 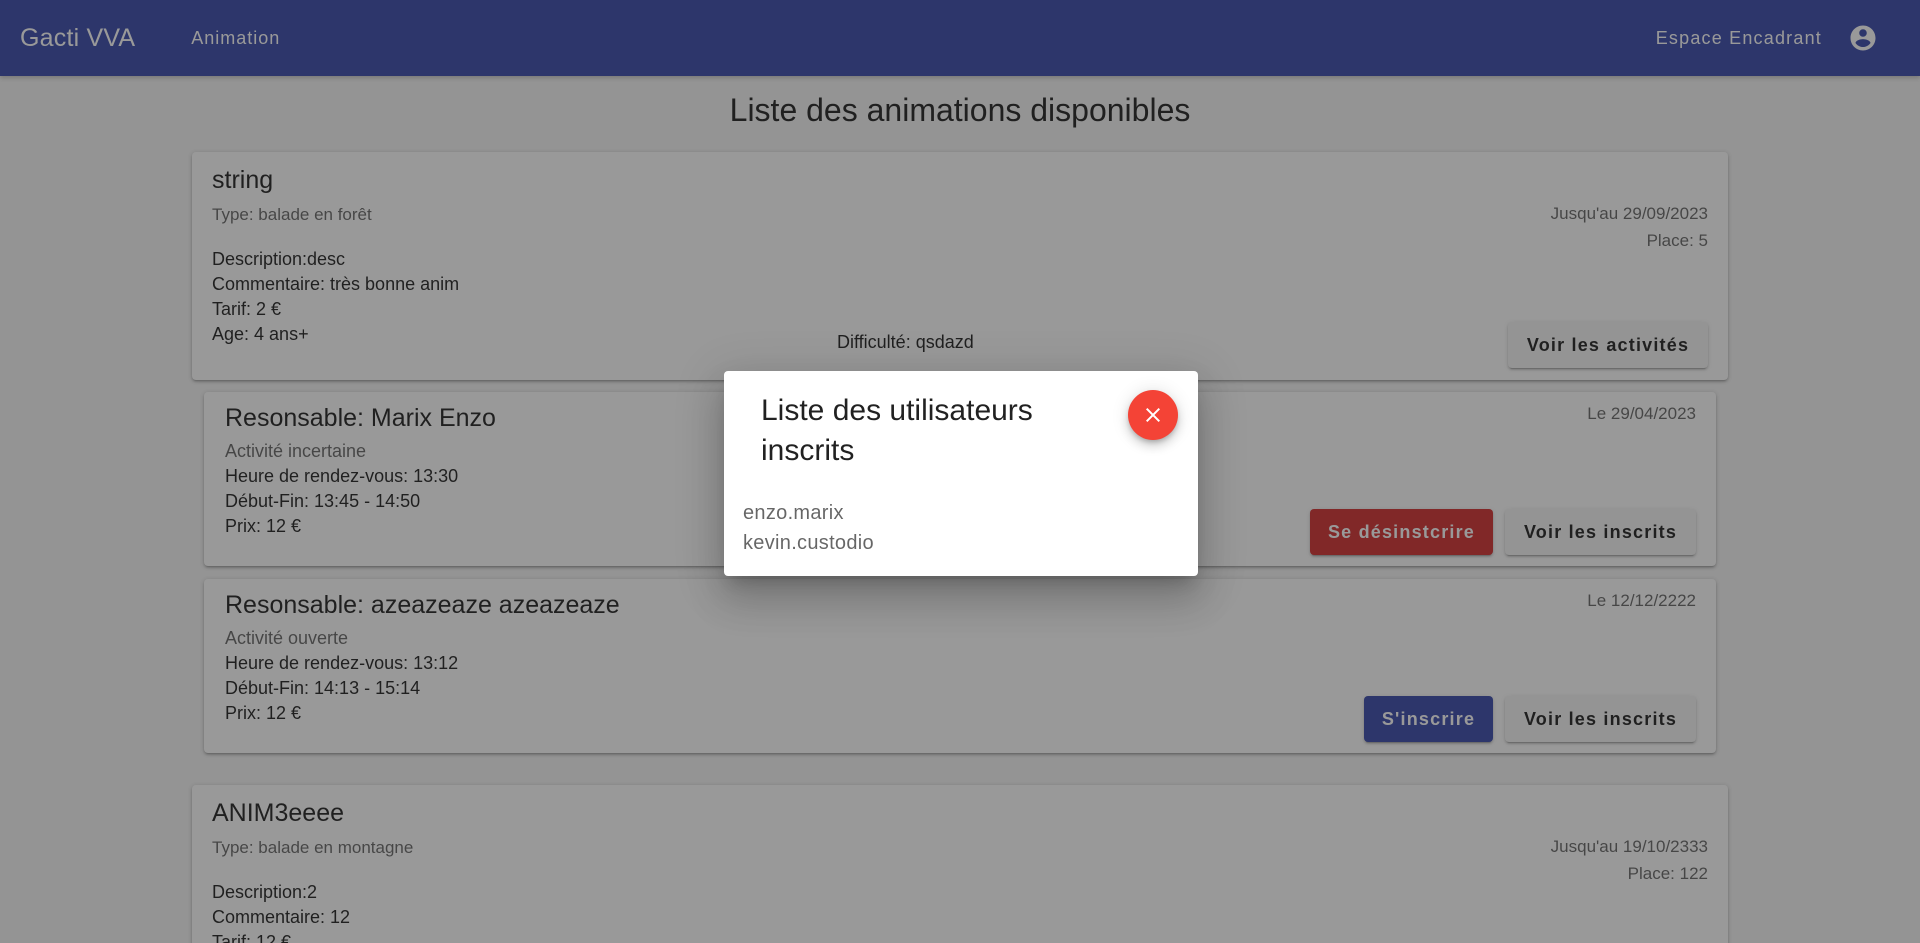 I want to click on dialog-title: Liste des utilisateurs inscrits, so click(x=897, y=430).